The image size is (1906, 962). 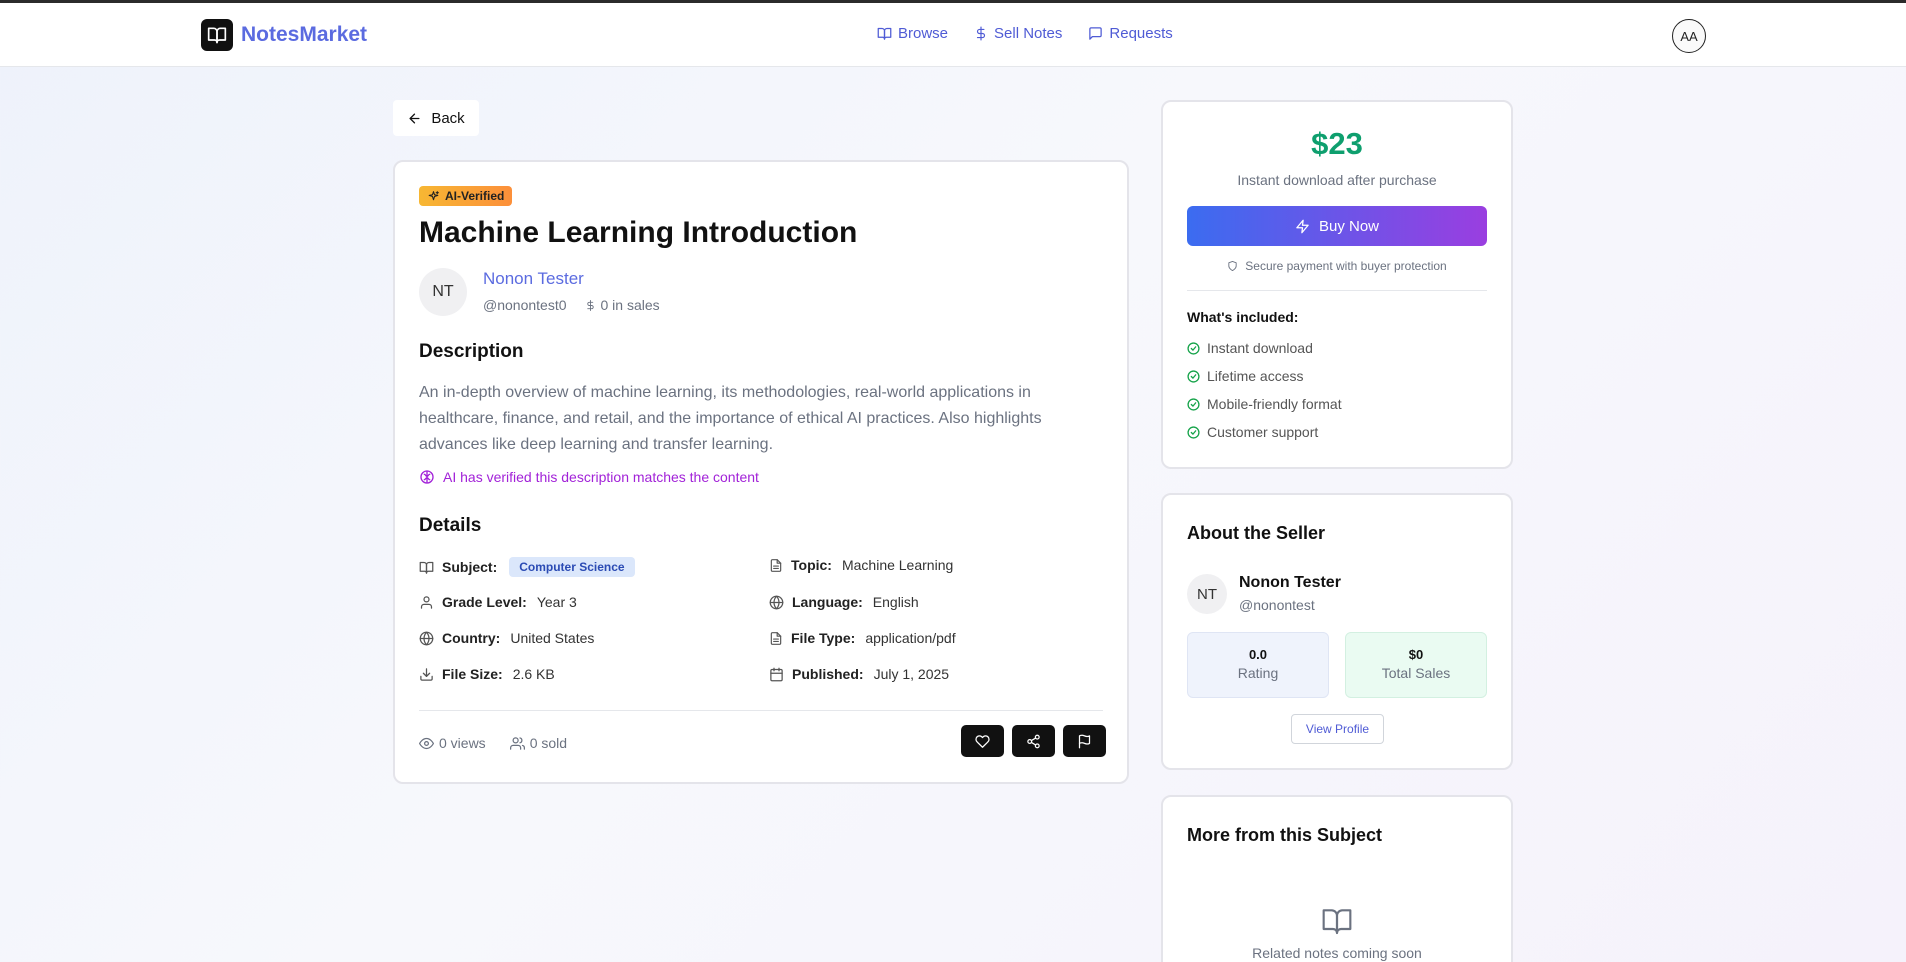 What do you see at coordinates (572, 567) in the screenshot?
I see `subject-chip: Computer Science` at bounding box center [572, 567].